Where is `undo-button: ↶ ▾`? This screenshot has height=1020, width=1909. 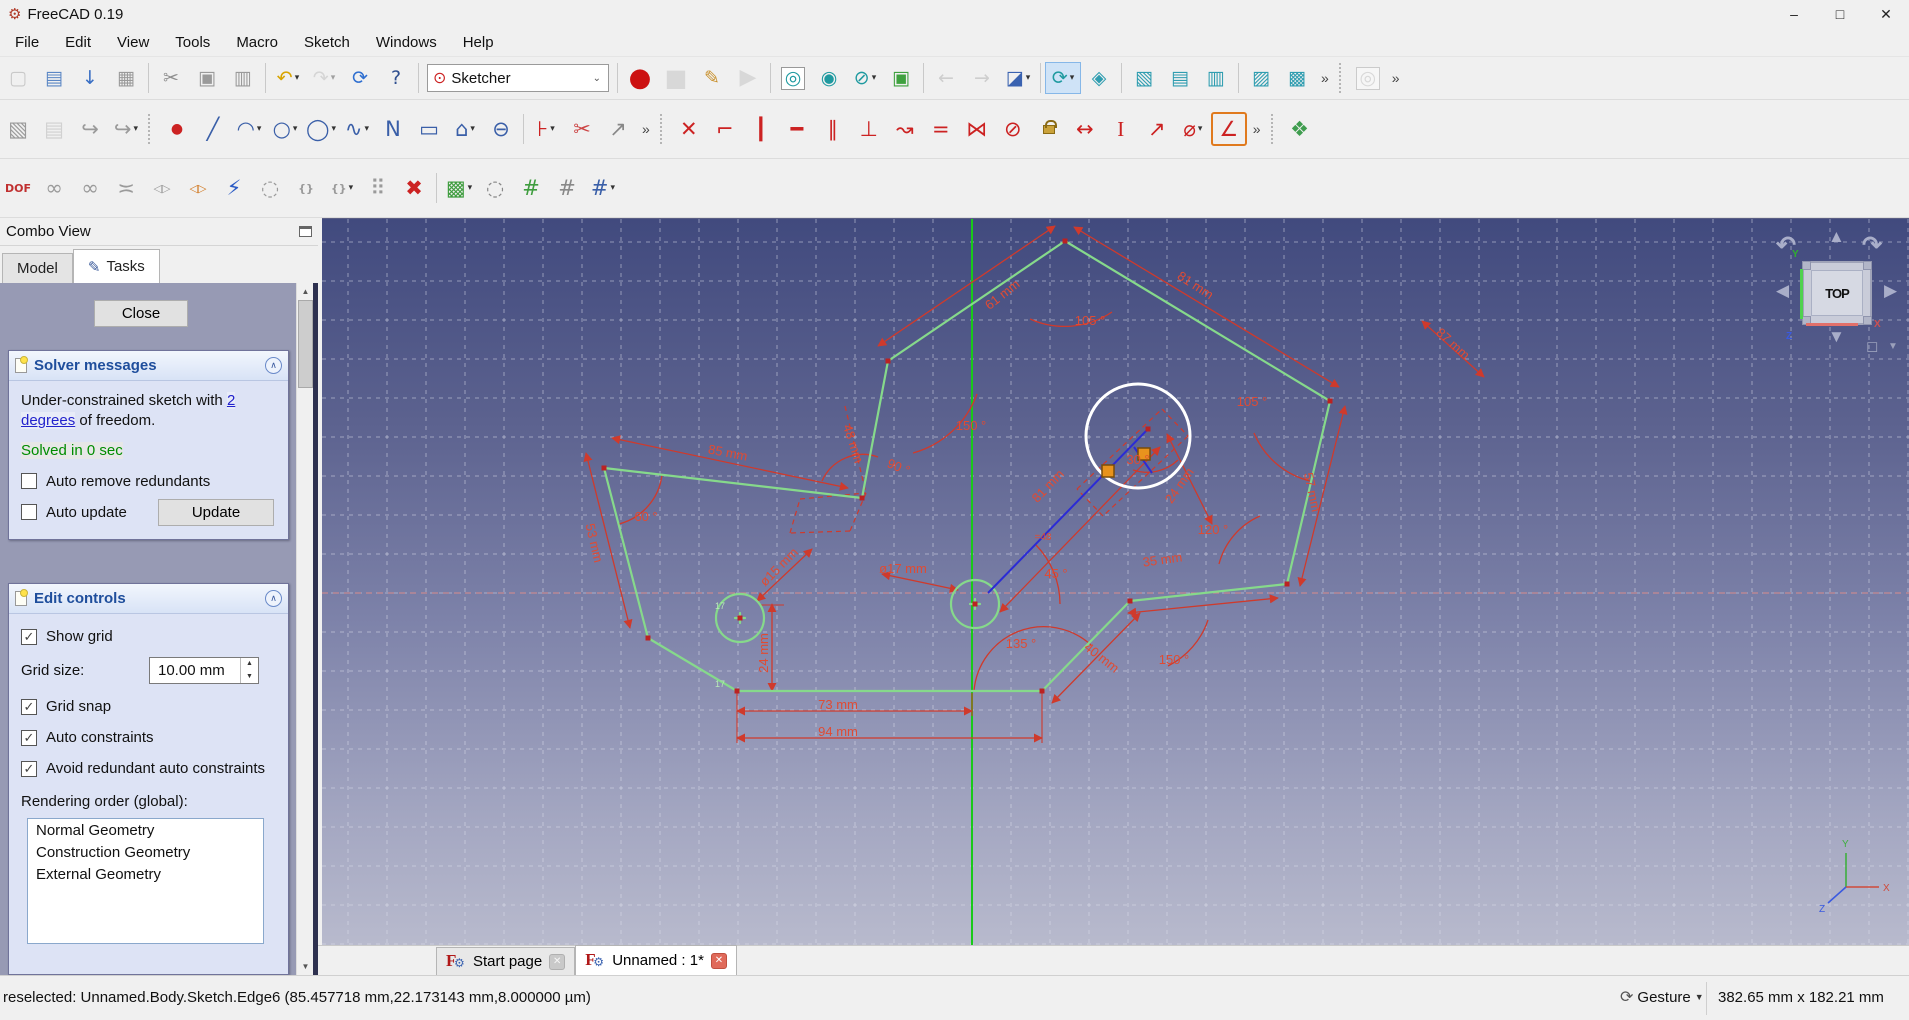 undo-button: ↶ ▾ is located at coordinates (288, 78).